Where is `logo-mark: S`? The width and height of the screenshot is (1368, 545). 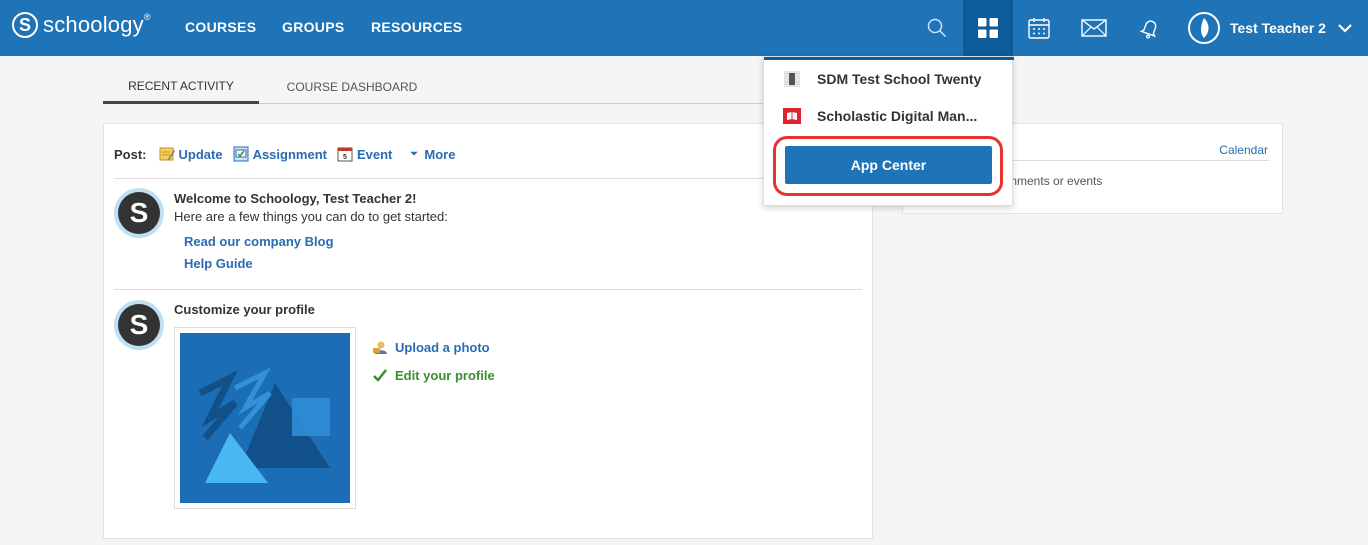 logo-mark: S is located at coordinates (25, 25).